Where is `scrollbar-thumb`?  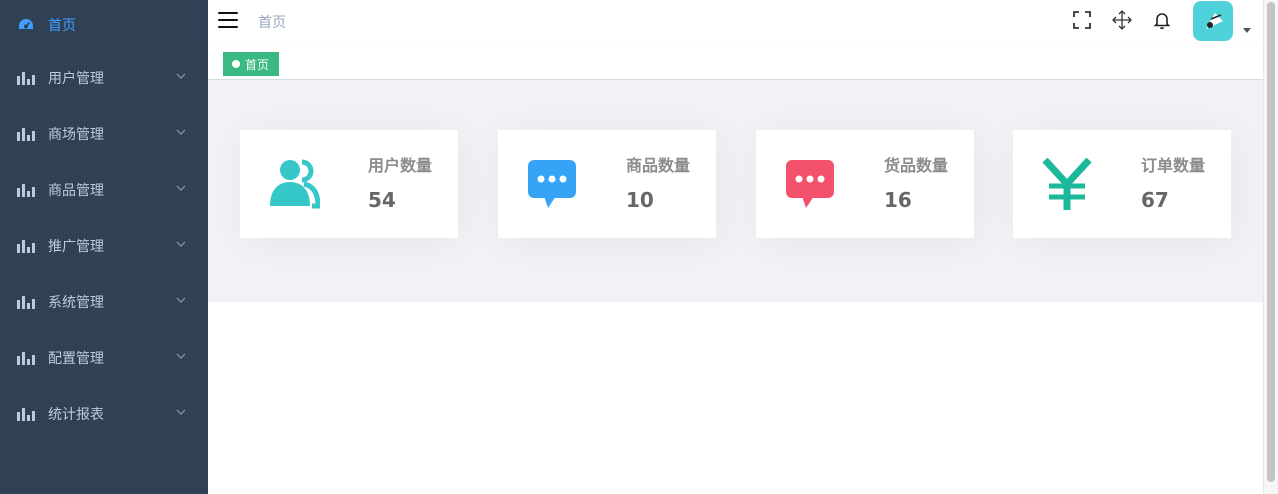 scrollbar-thumb is located at coordinates (1271, 242).